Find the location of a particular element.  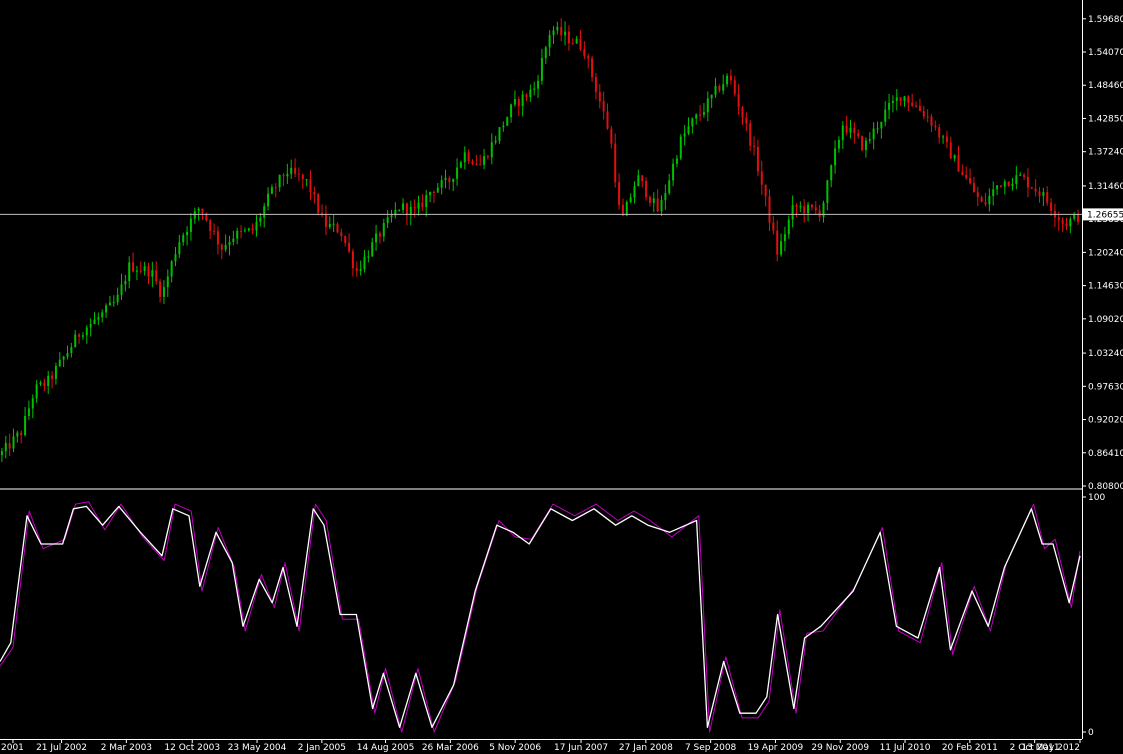

price-tick-label: 1.03240 is located at coordinates (1105, 354).